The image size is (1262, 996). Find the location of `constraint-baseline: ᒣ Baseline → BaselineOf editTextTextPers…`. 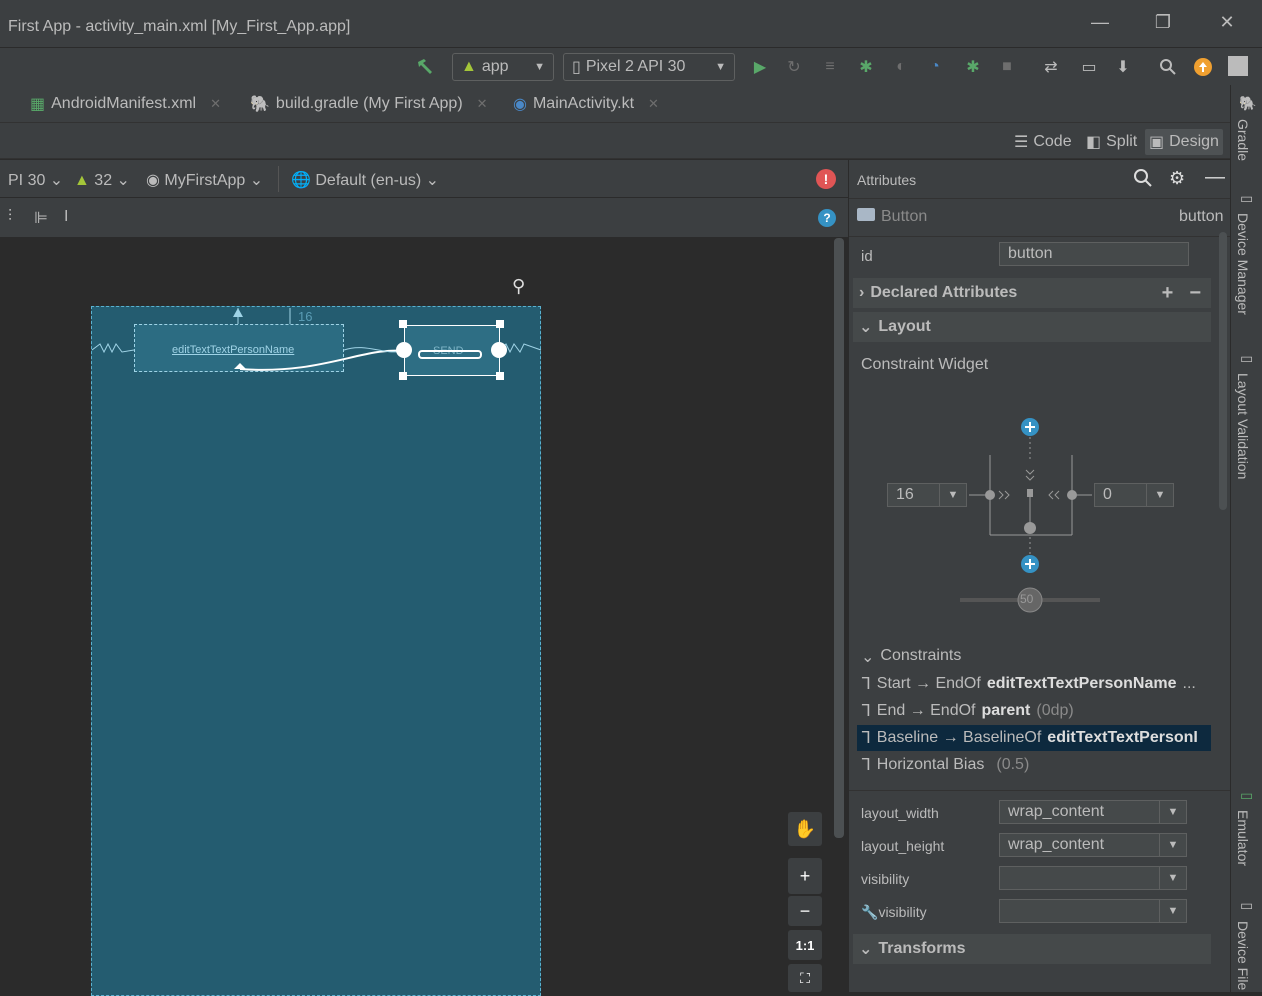

constraint-baseline: ᒣ Baseline → BaselineOf editTextTextPers… is located at coordinates (1034, 738).